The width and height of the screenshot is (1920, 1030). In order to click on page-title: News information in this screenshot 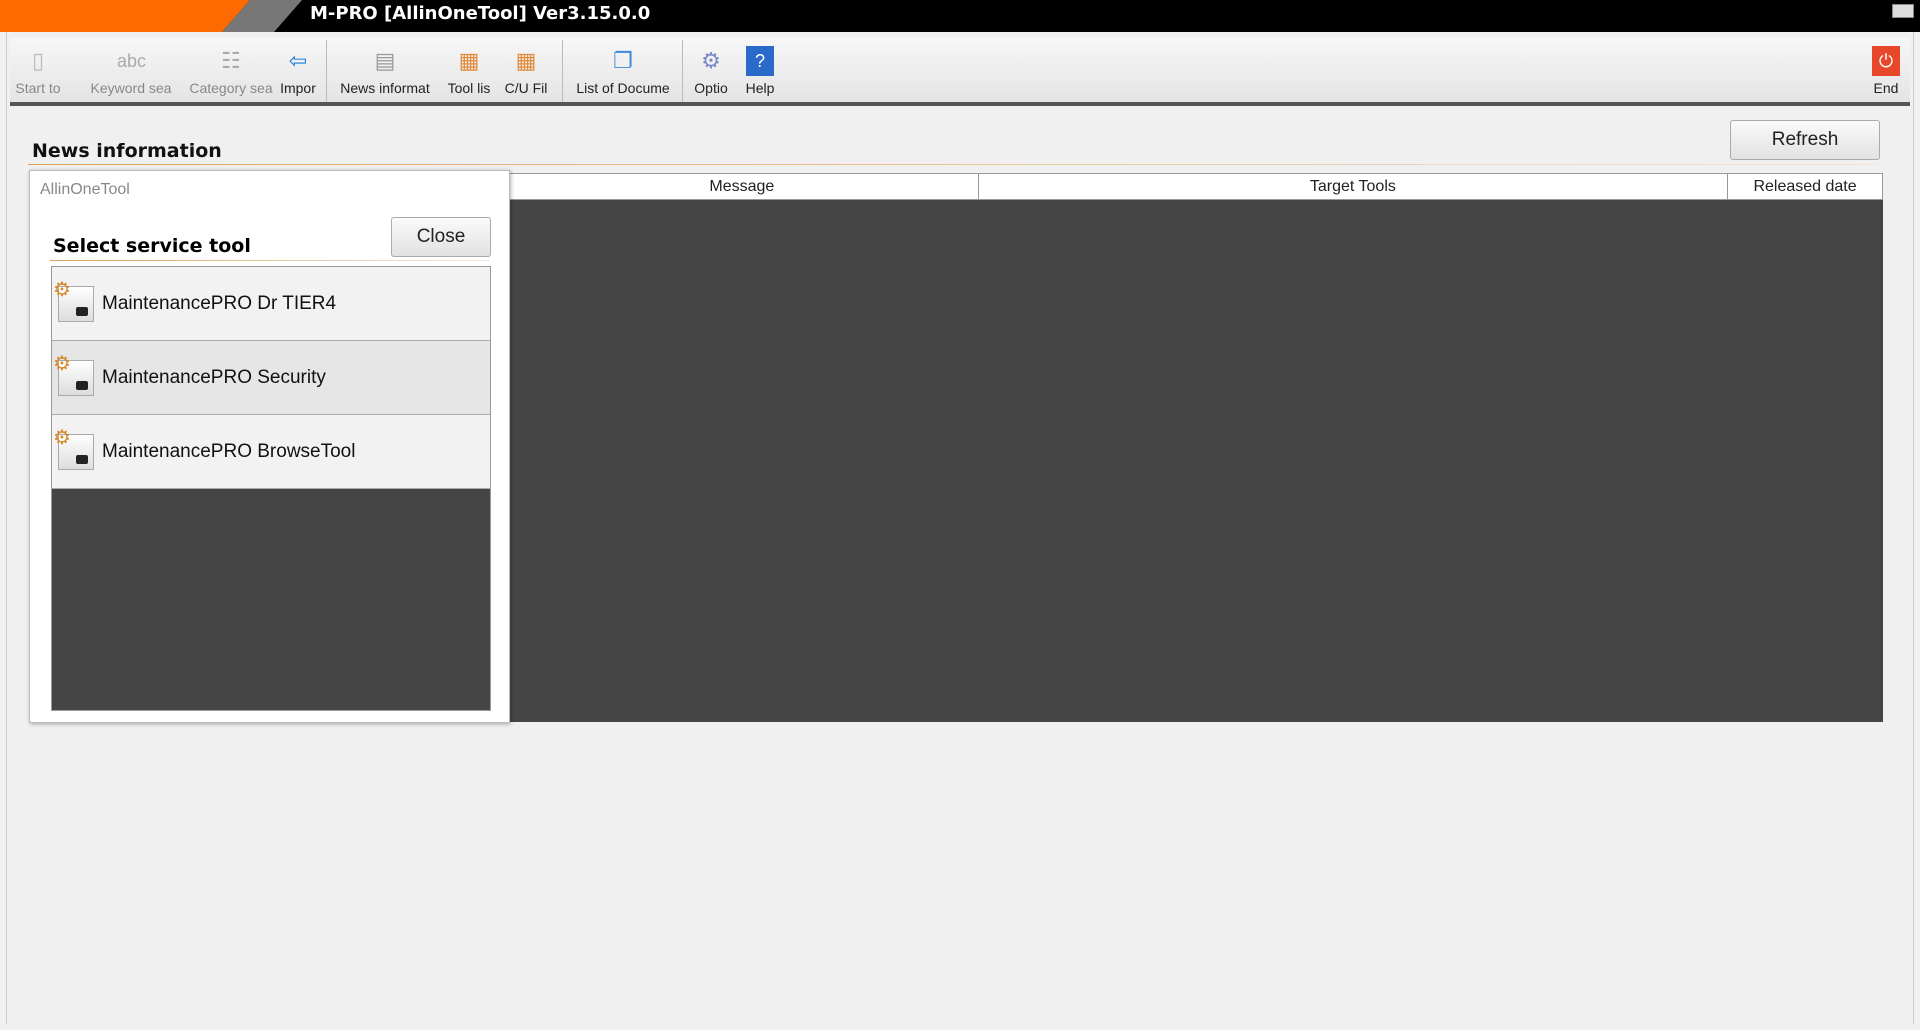, I will do `click(127, 151)`.